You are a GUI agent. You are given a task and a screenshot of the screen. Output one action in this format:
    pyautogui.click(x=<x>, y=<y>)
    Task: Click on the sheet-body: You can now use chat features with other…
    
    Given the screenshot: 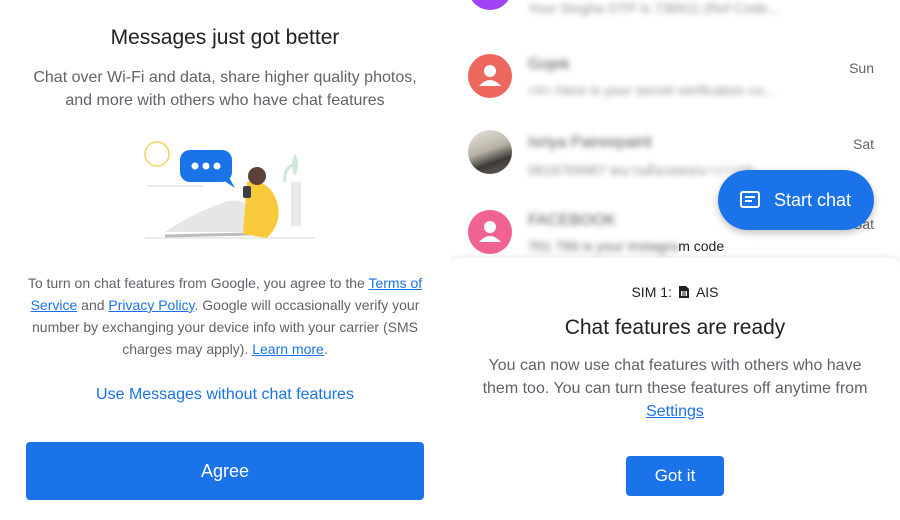 What is the action you would take?
    pyautogui.click(x=675, y=388)
    